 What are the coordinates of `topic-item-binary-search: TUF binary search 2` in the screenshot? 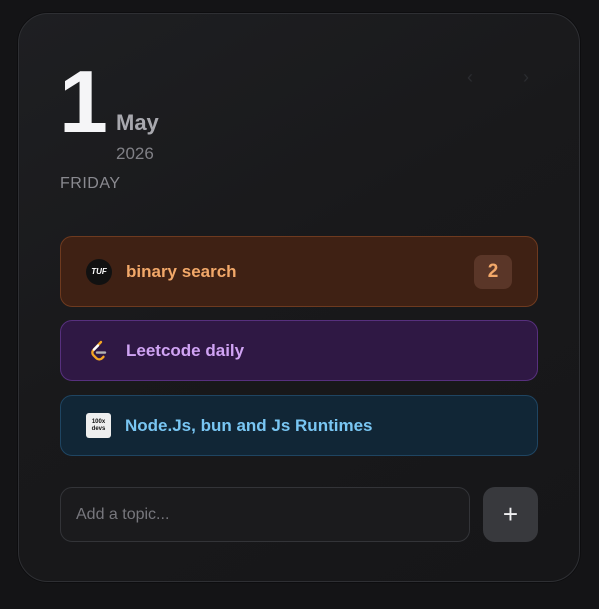 It's located at (299, 271).